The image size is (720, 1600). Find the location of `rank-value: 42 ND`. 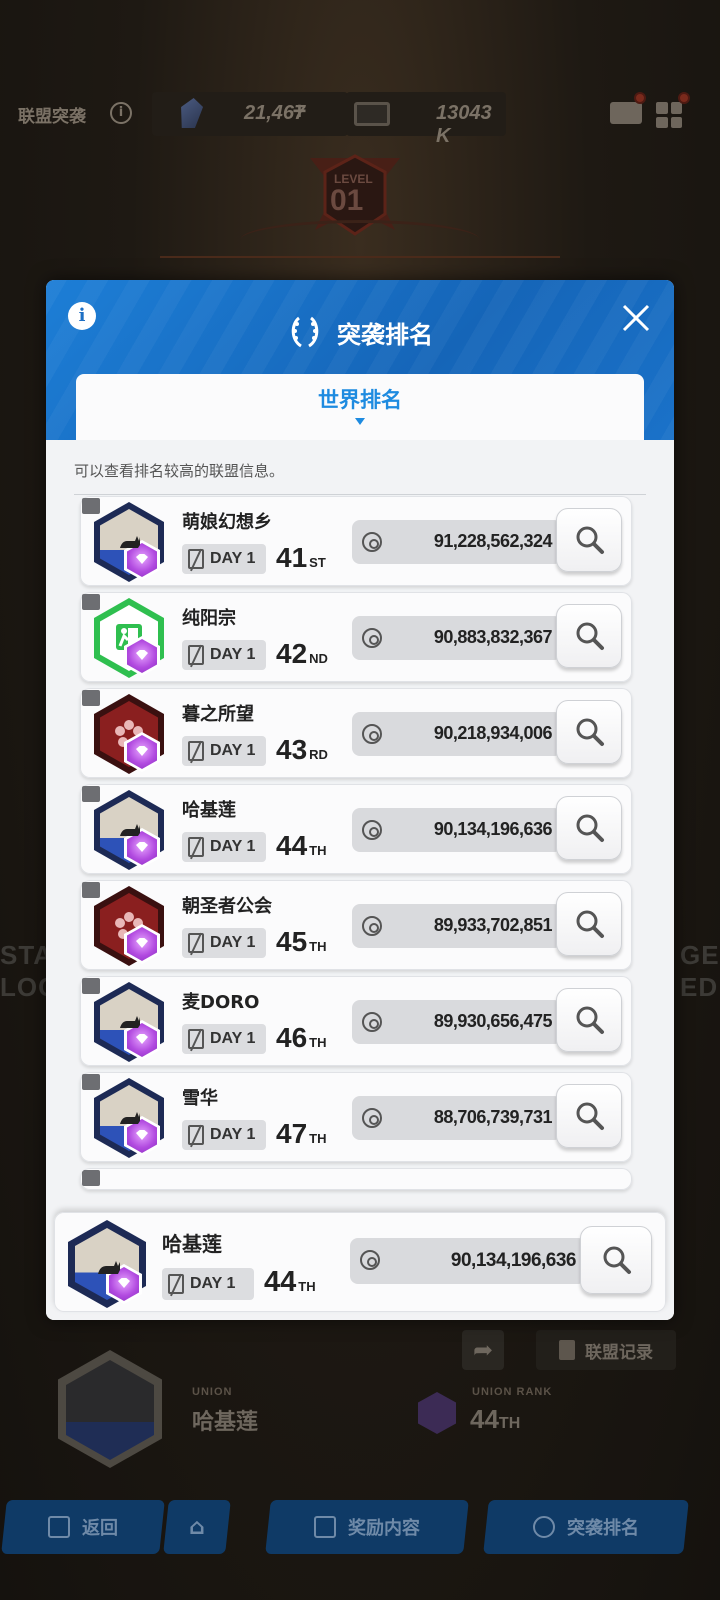

rank-value: 42 ND is located at coordinates (302, 653).